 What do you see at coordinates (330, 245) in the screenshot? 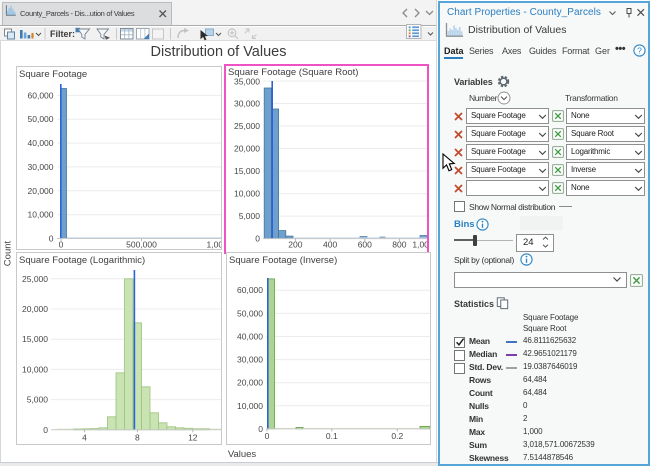
I see `svg-text: 400` at bounding box center [330, 245].